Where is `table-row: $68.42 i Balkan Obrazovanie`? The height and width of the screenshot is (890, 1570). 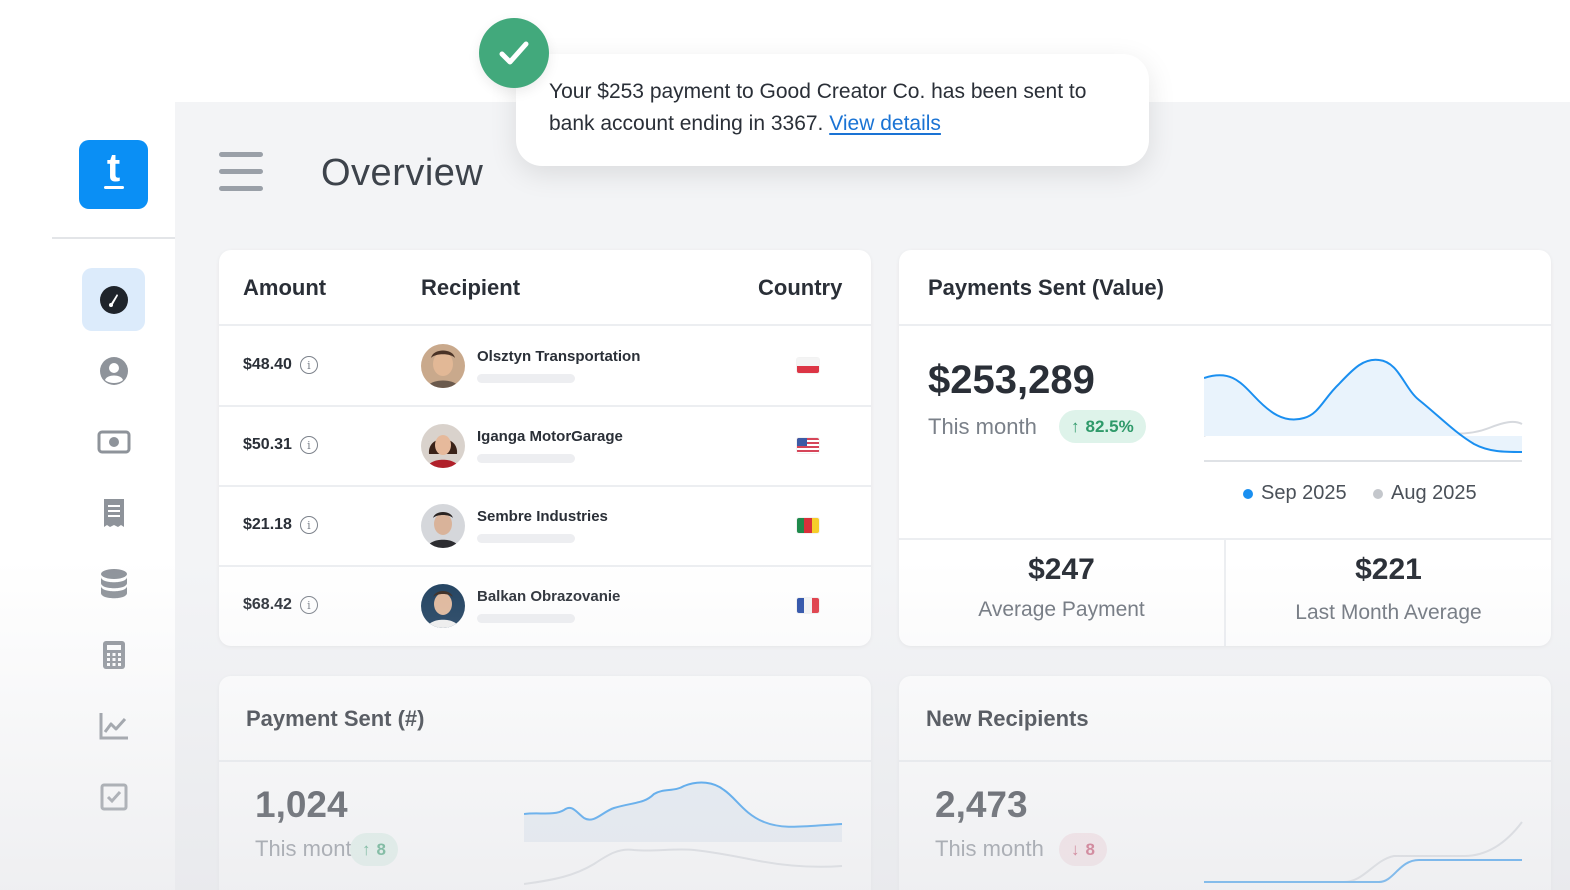
table-row: $68.42 i Balkan Obrazovanie is located at coordinates (545, 606).